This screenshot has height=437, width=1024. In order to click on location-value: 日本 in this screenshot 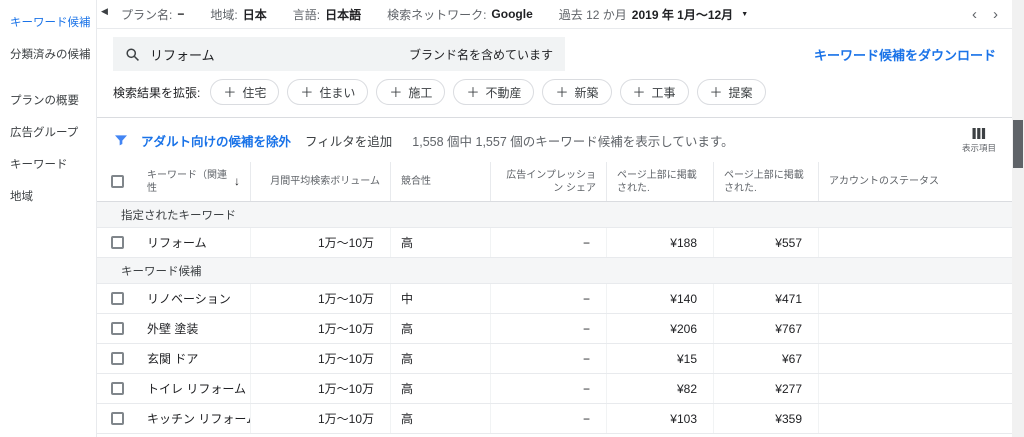, I will do `click(254, 14)`.